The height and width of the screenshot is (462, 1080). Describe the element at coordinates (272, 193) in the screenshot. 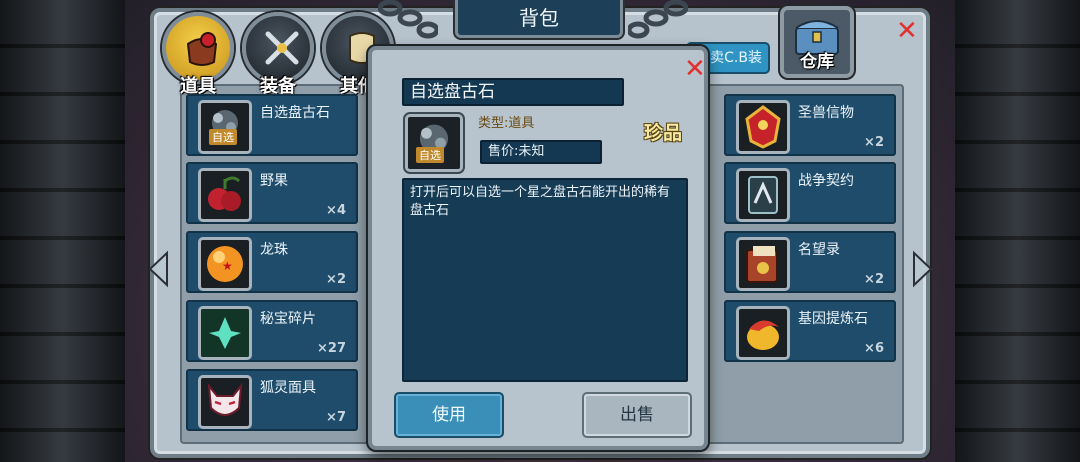

I see `item-card-wild-fruit: 野果 ×4` at that location.